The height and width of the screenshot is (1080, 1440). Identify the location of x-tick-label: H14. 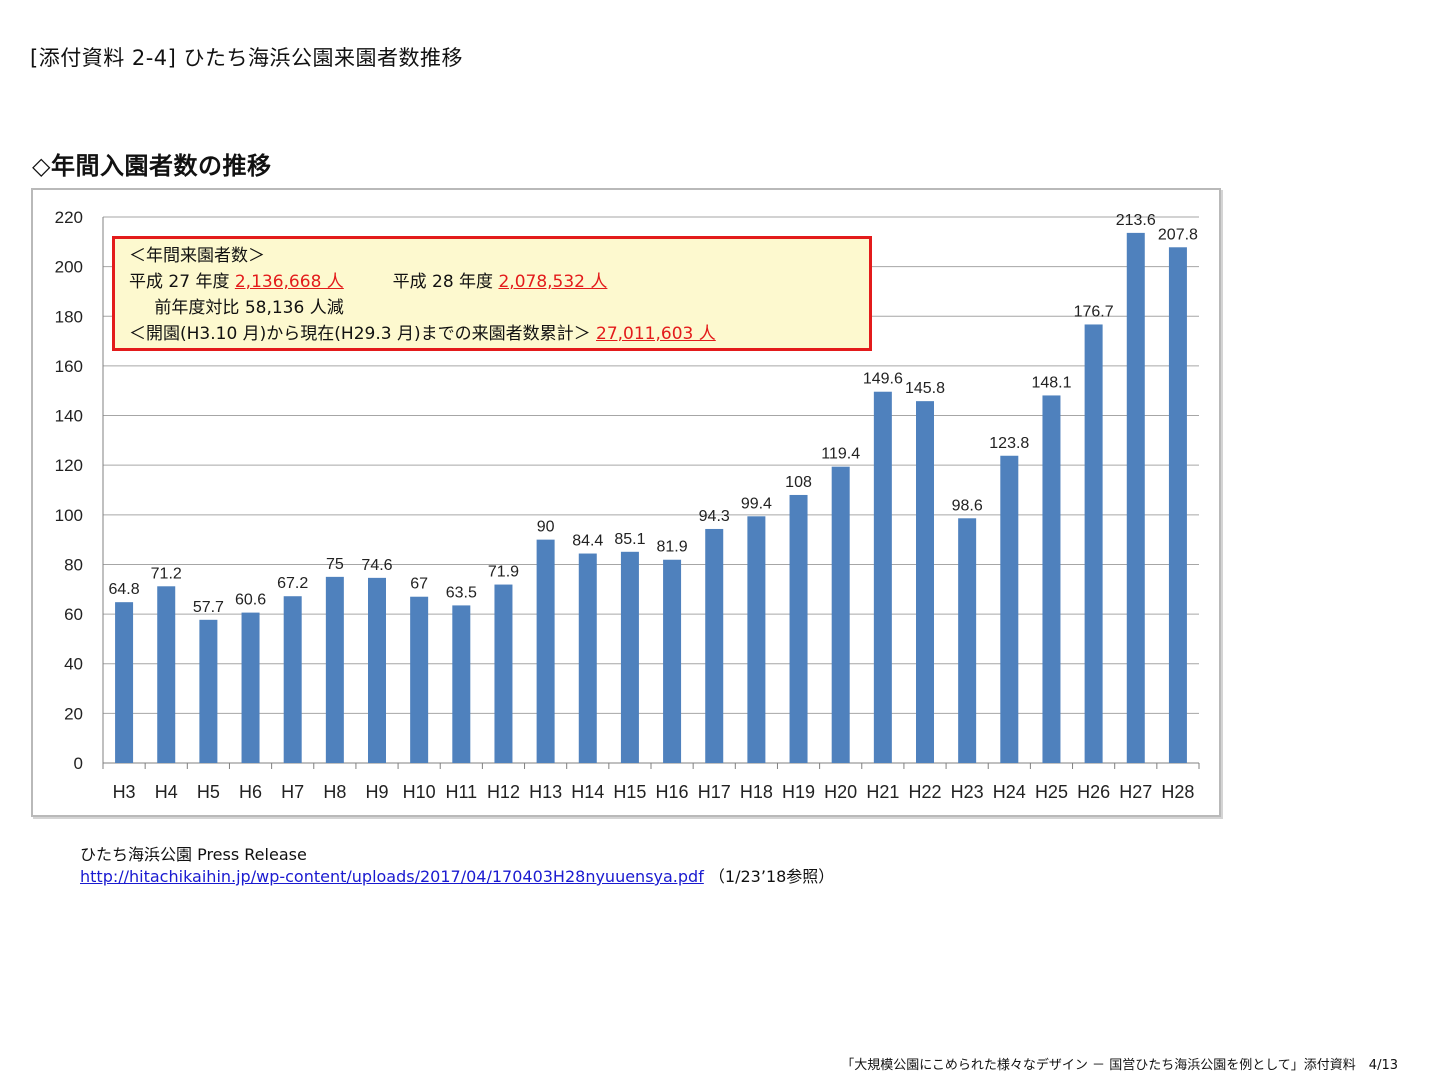
(587, 792).